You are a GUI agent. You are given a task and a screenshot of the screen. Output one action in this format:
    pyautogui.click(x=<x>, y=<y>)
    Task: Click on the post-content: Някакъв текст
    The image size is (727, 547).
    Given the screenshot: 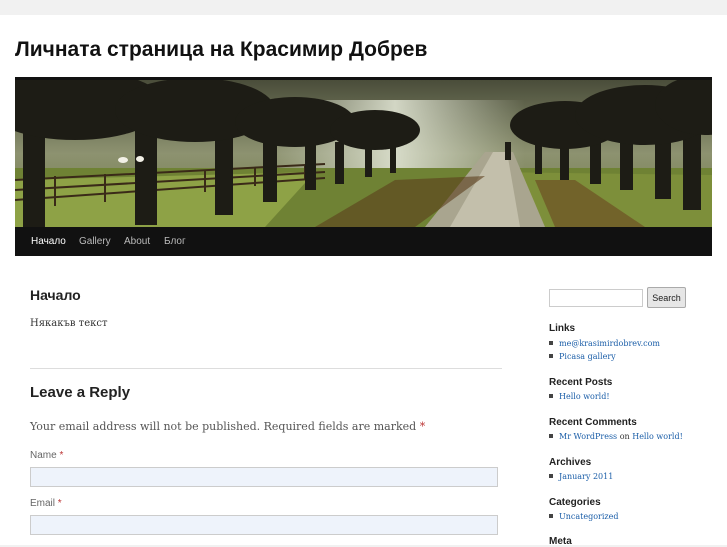 What is the action you would take?
    pyautogui.click(x=69, y=323)
    